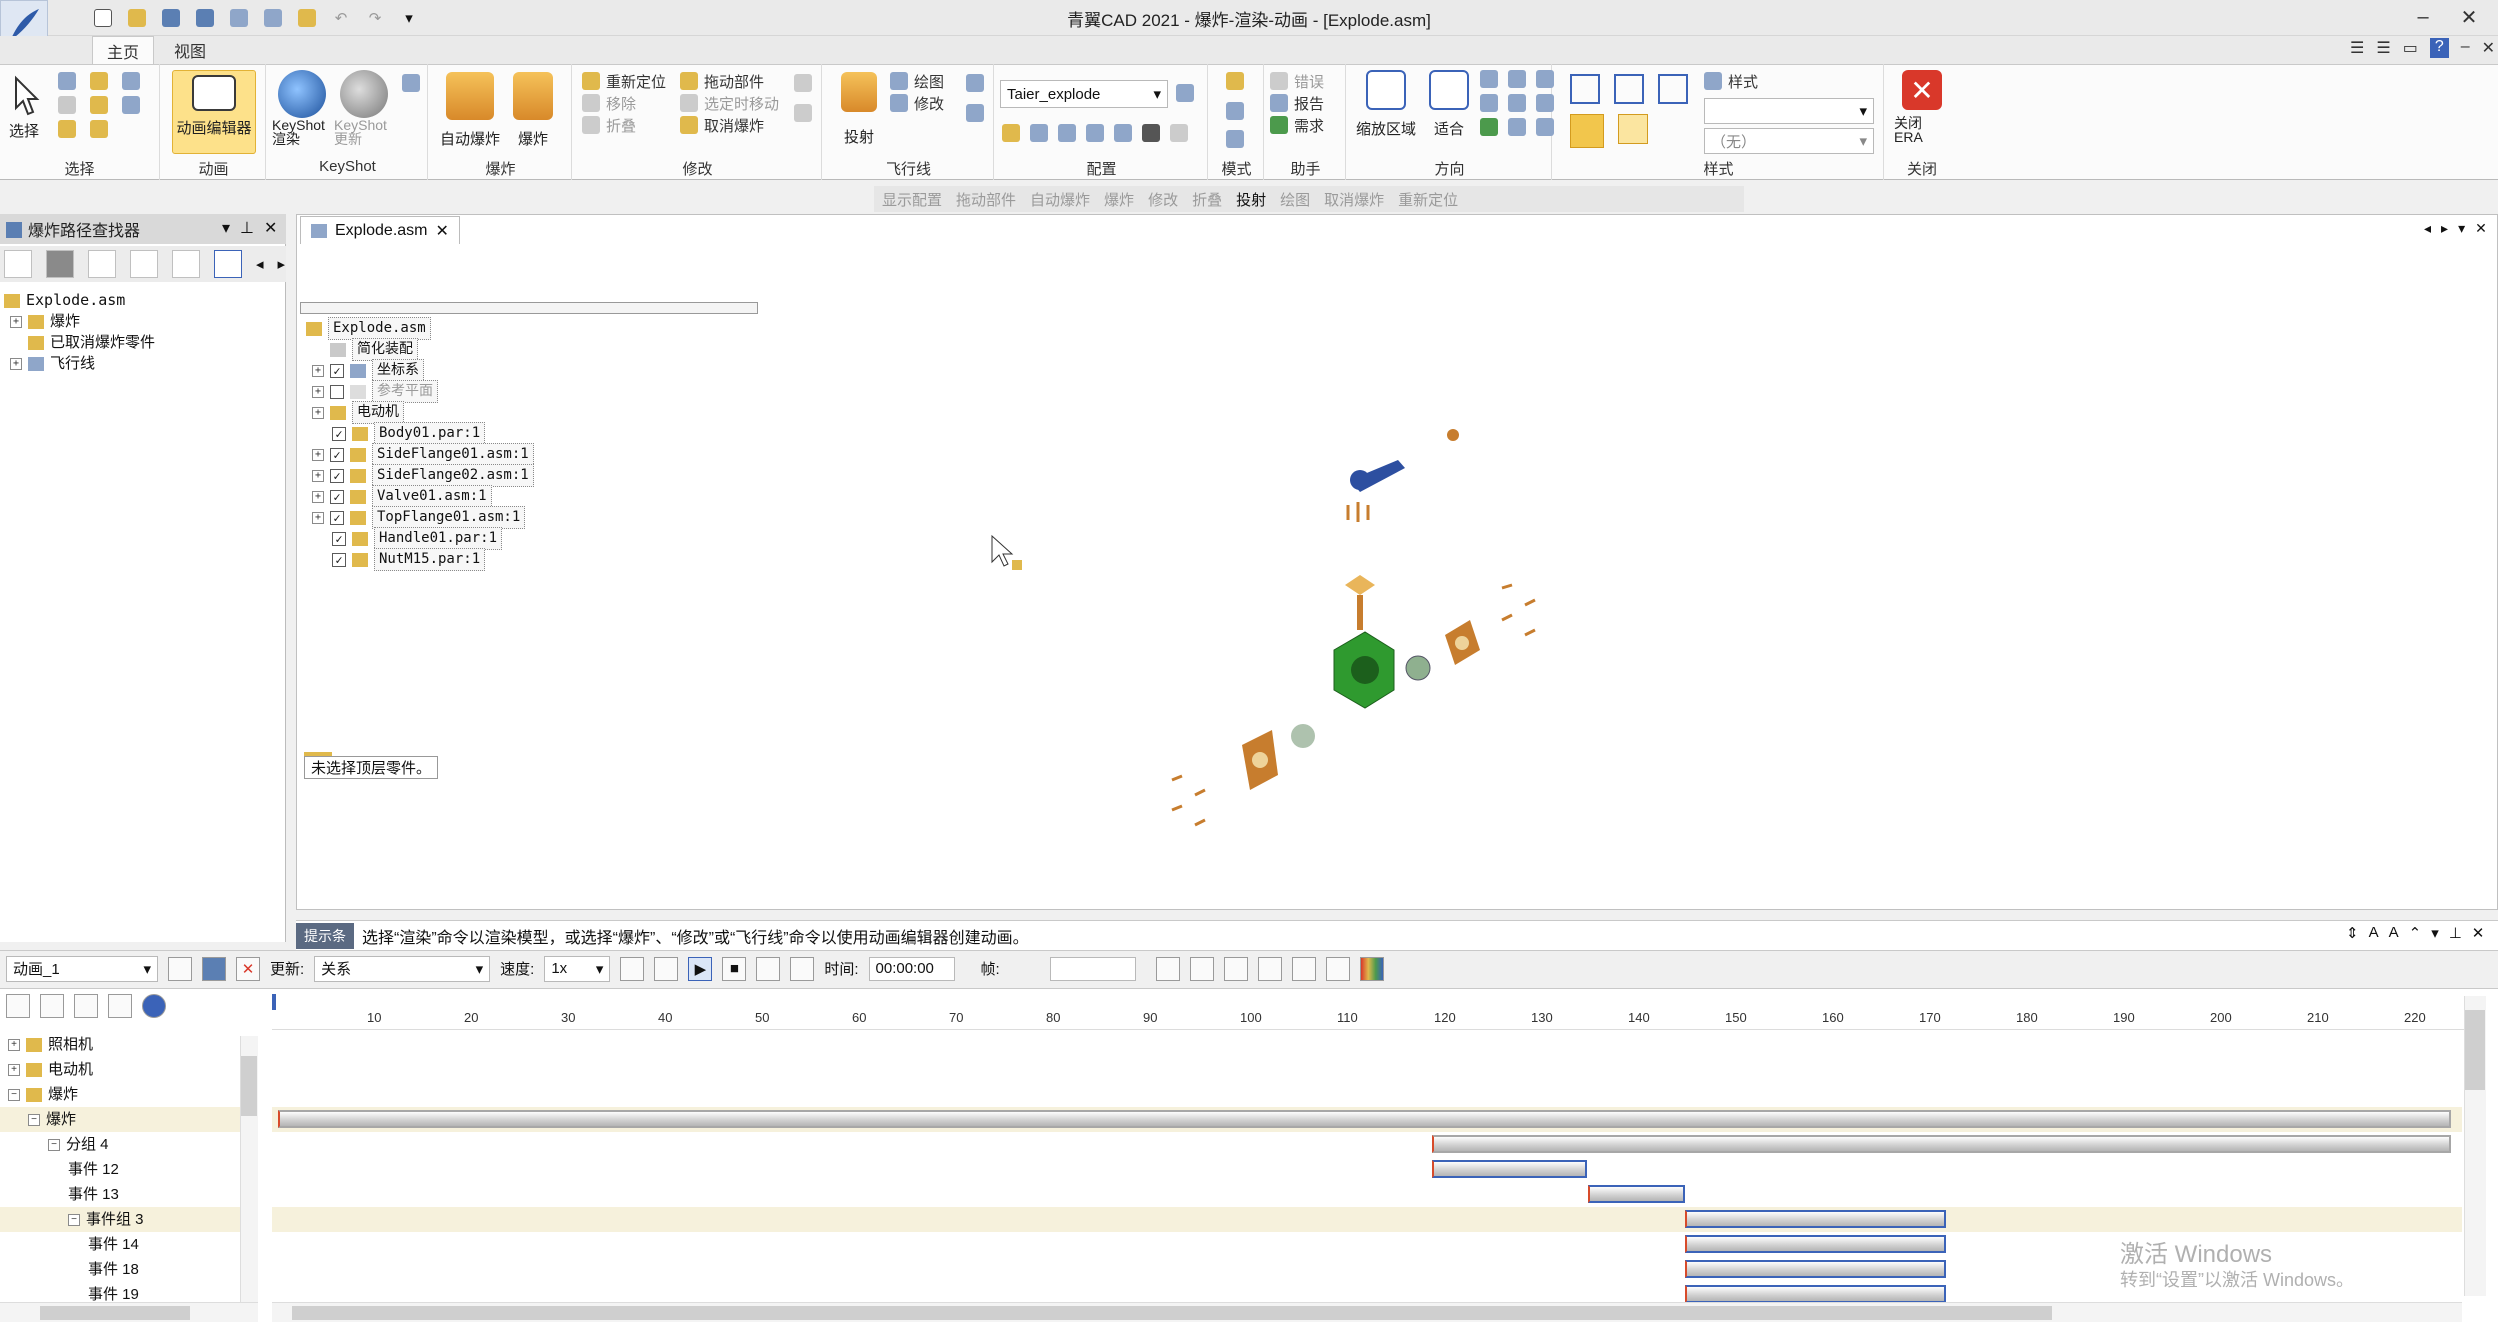 The height and width of the screenshot is (1328, 2498). I want to click on speed-select: 1x ▾, so click(577, 968).